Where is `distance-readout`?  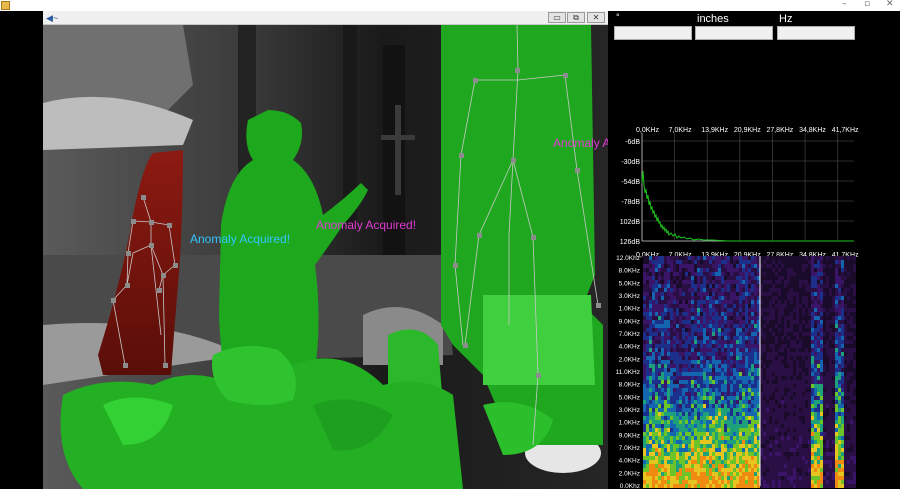 distance-readout is located at coordinates (734, 33).